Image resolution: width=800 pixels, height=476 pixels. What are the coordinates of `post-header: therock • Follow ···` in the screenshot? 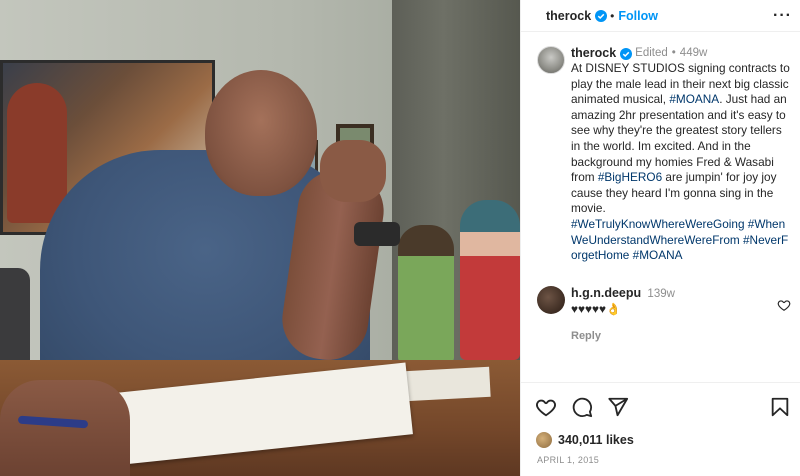 It's located at (660, 16).